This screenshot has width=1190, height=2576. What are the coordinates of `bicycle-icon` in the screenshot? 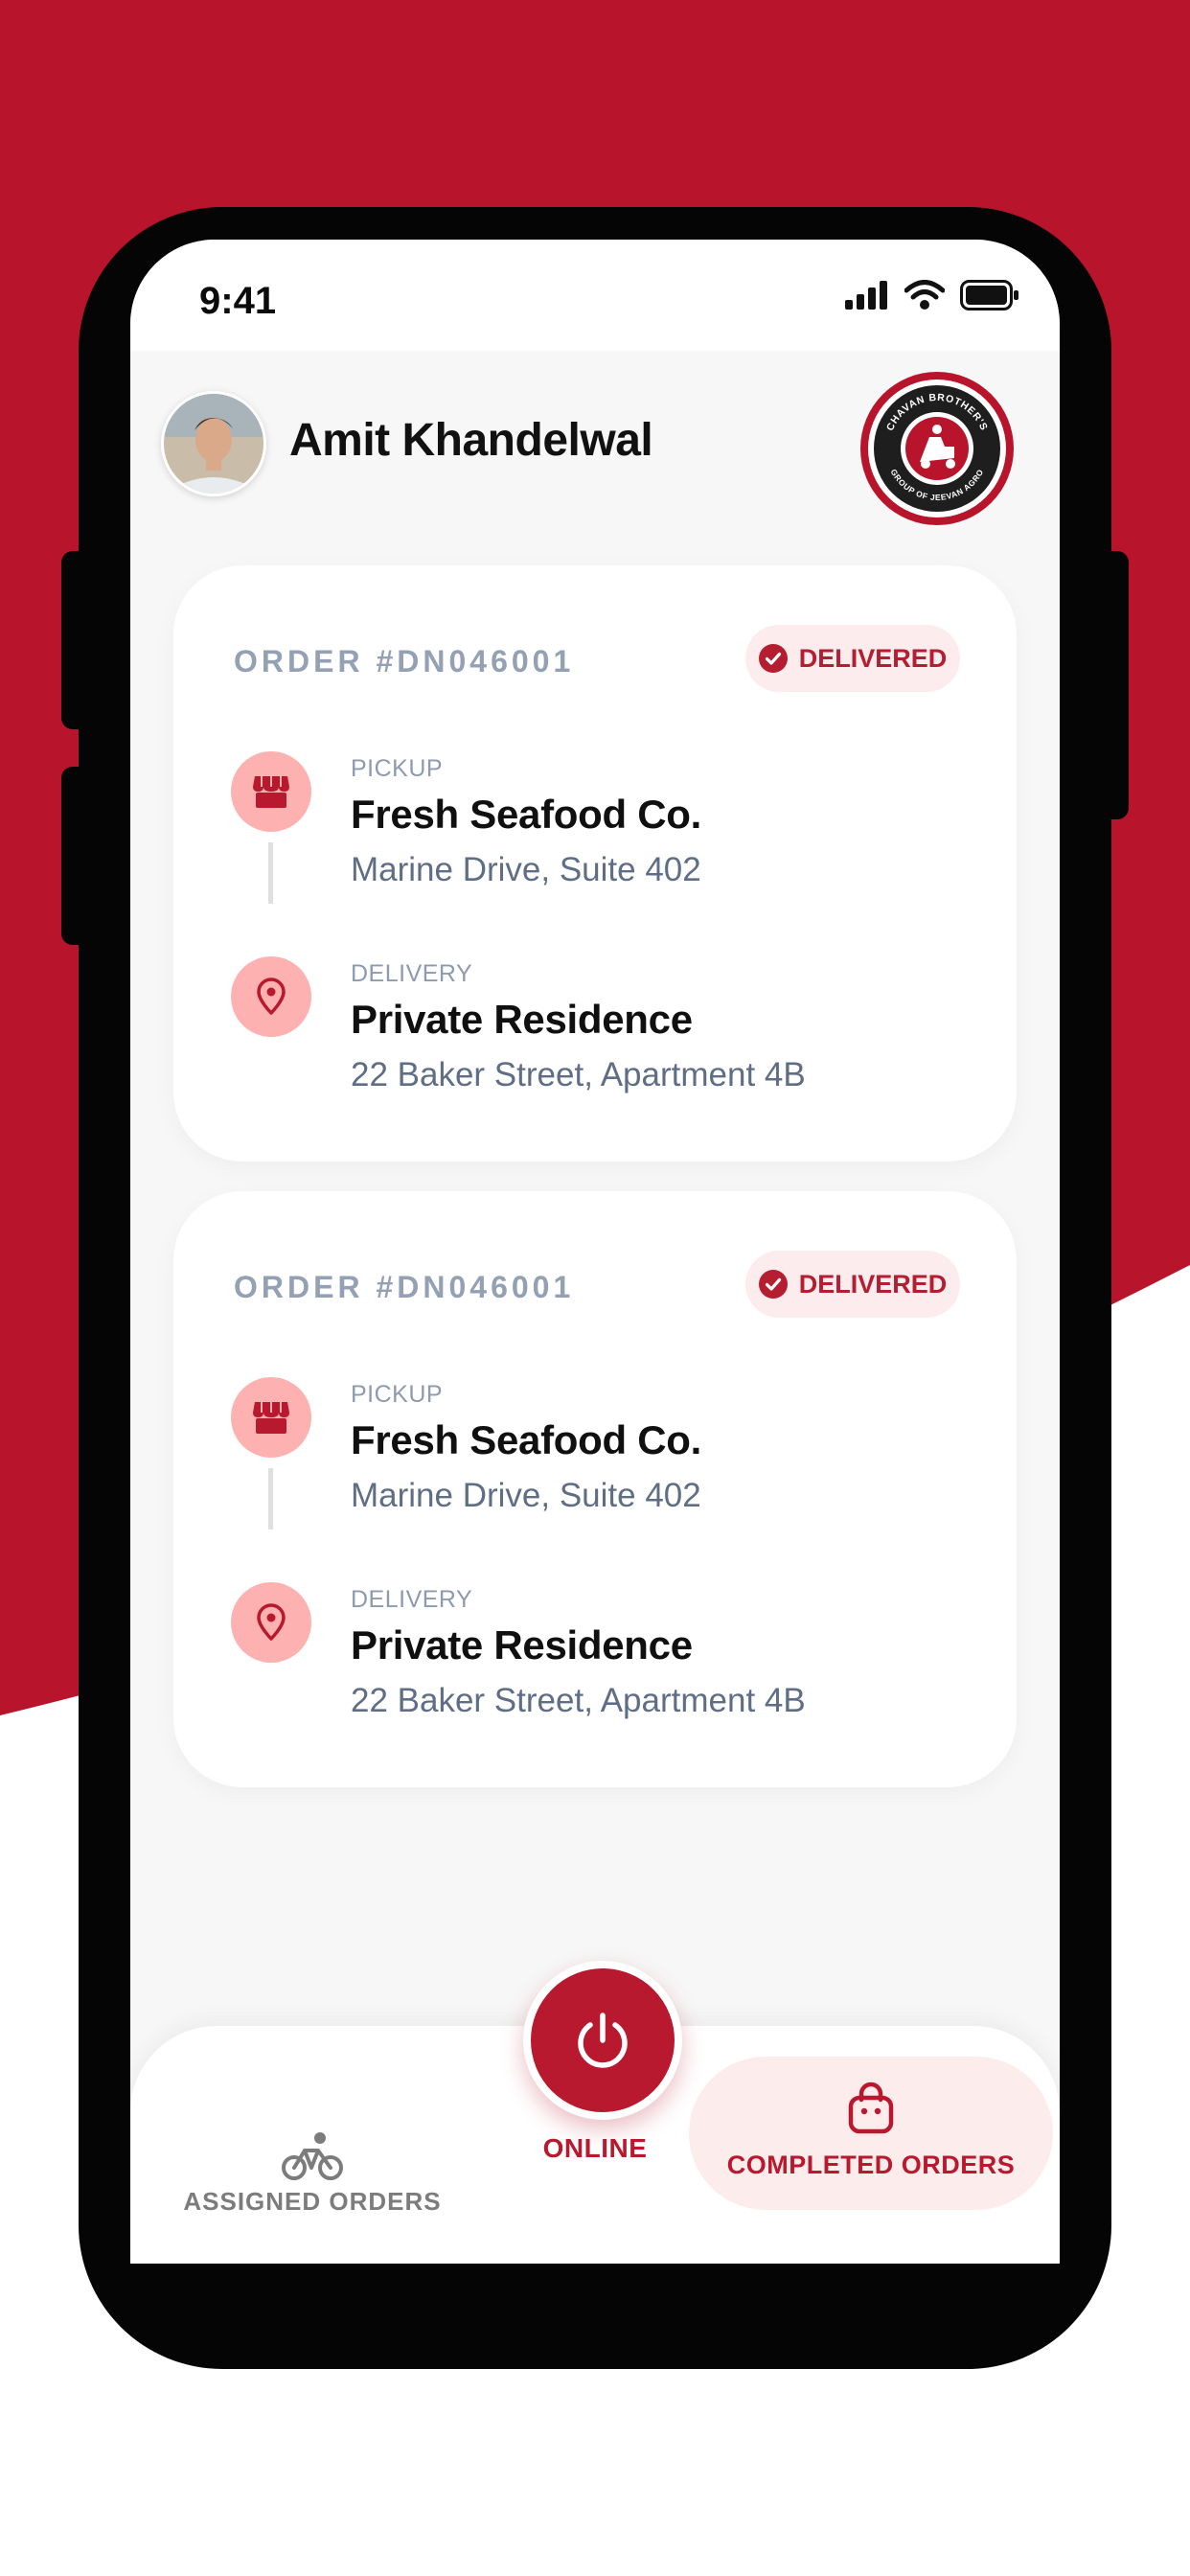 It's located at (312, 2156).